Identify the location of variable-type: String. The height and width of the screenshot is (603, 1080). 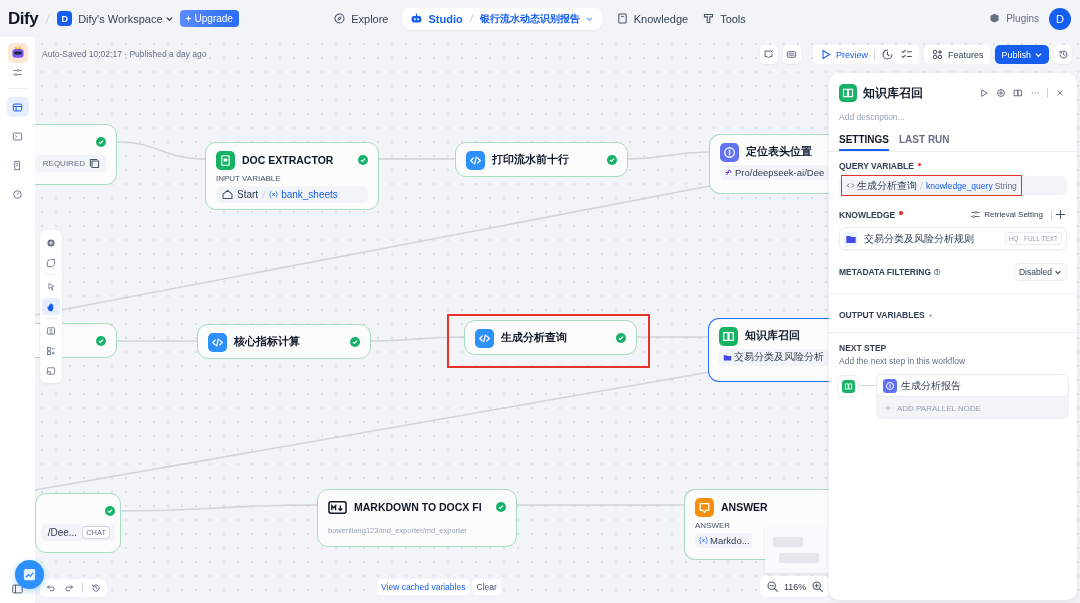
(1005, 185).